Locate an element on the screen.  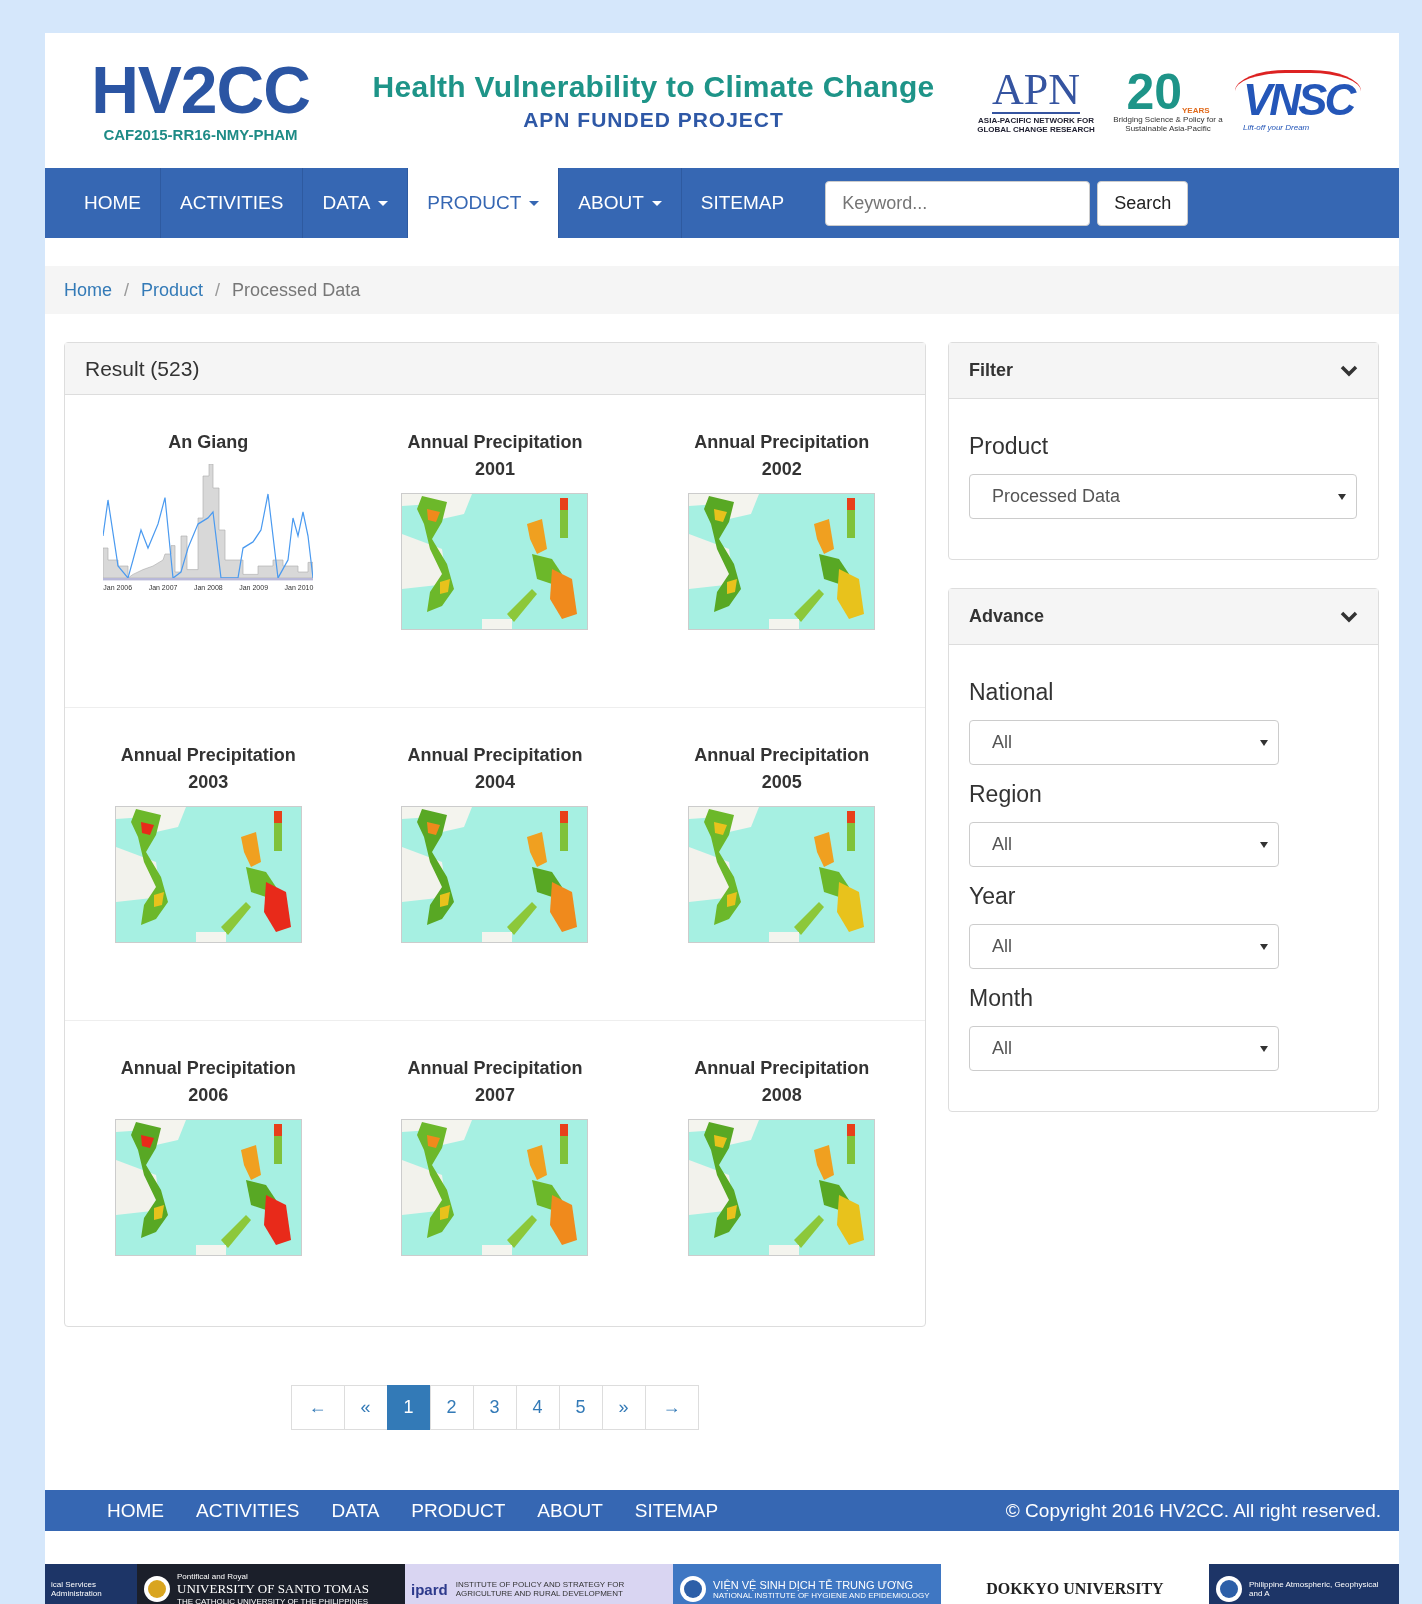
result-title: Annual Precipitation 2006 is located at coordinates (208, 1082).